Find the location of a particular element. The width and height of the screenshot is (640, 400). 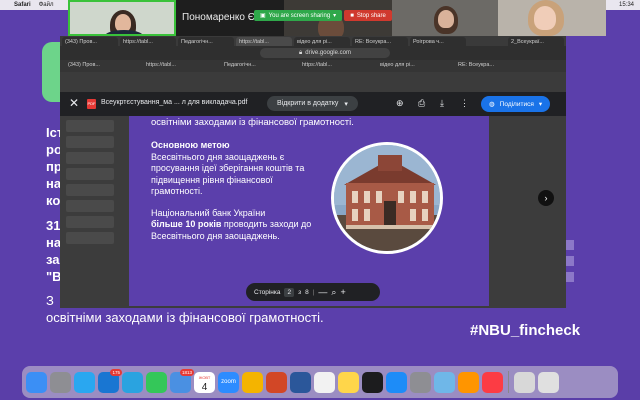

trash-icon is located at coordinates (548, 382).